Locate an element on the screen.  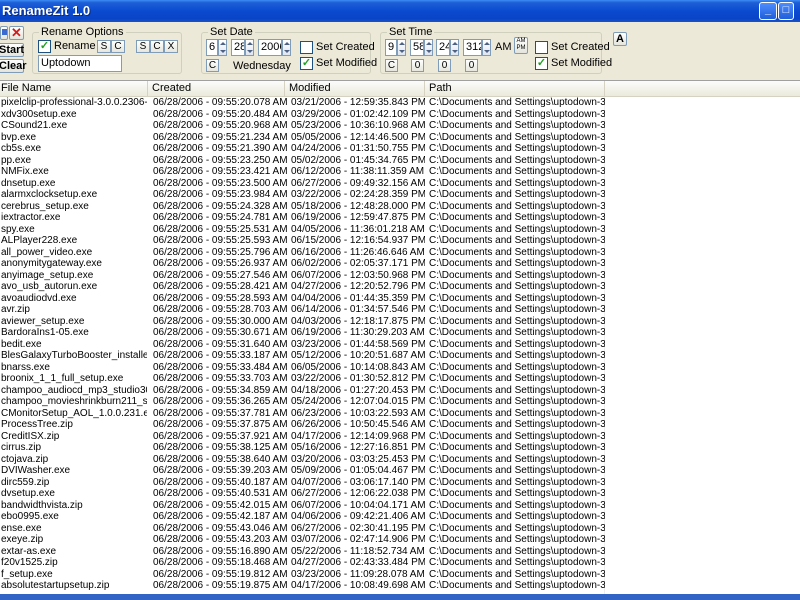
rename-x-button: X is located at coordinates (171, 46).